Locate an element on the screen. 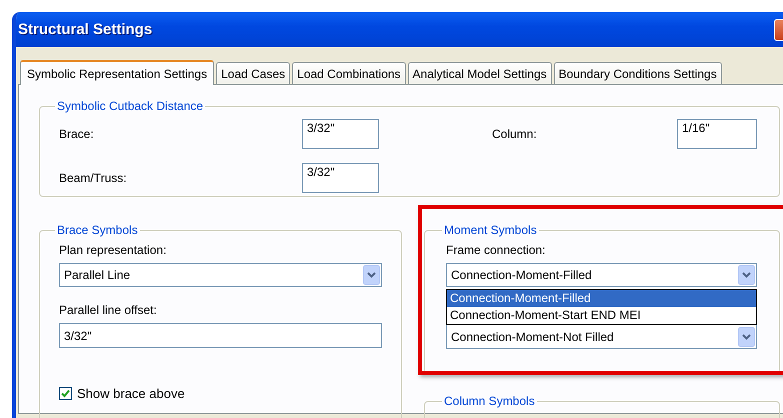 Image resolution: width=783 pixels, height=418 pixels. checkbox-label: Show brace above is located at coordinates (131, 393).